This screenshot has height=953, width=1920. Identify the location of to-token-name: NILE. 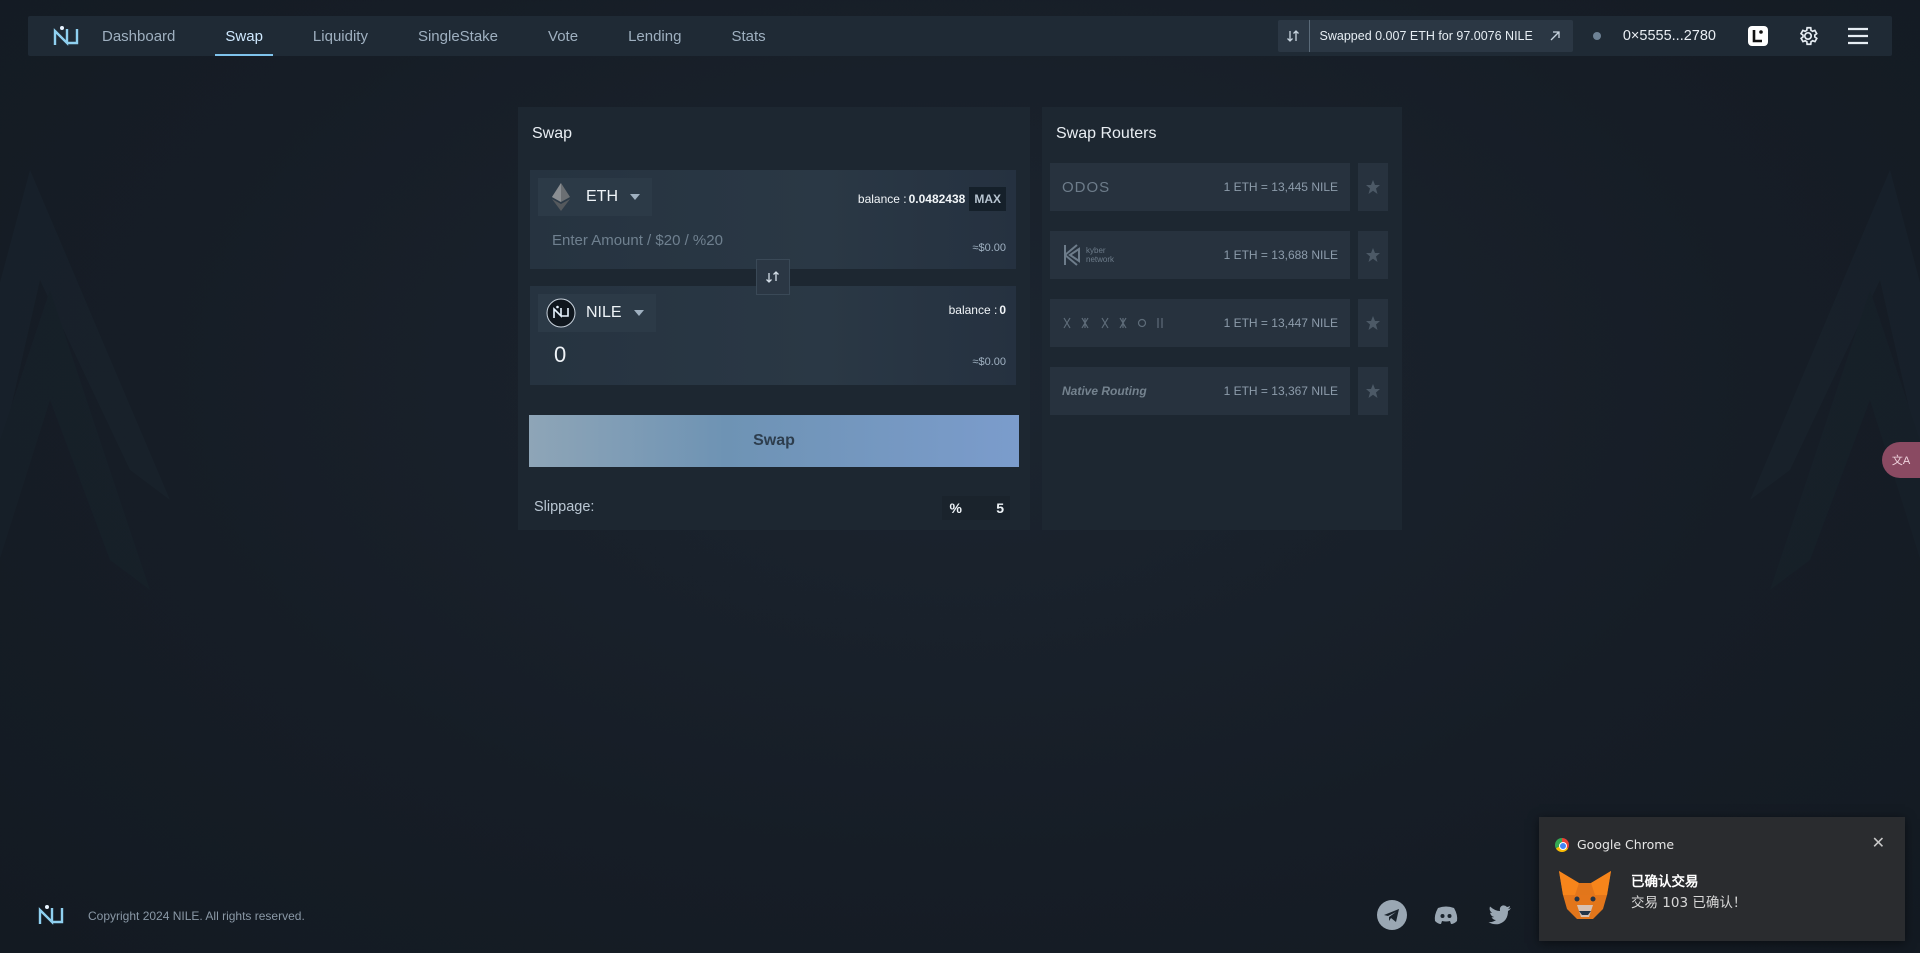
(604, 312).